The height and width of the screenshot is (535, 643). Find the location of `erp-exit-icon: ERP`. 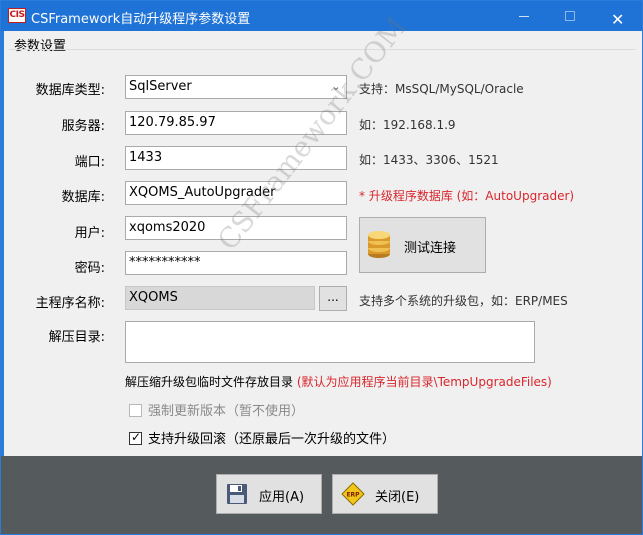

erp-exit-icon: ERP is located at coordinates (353, 494).